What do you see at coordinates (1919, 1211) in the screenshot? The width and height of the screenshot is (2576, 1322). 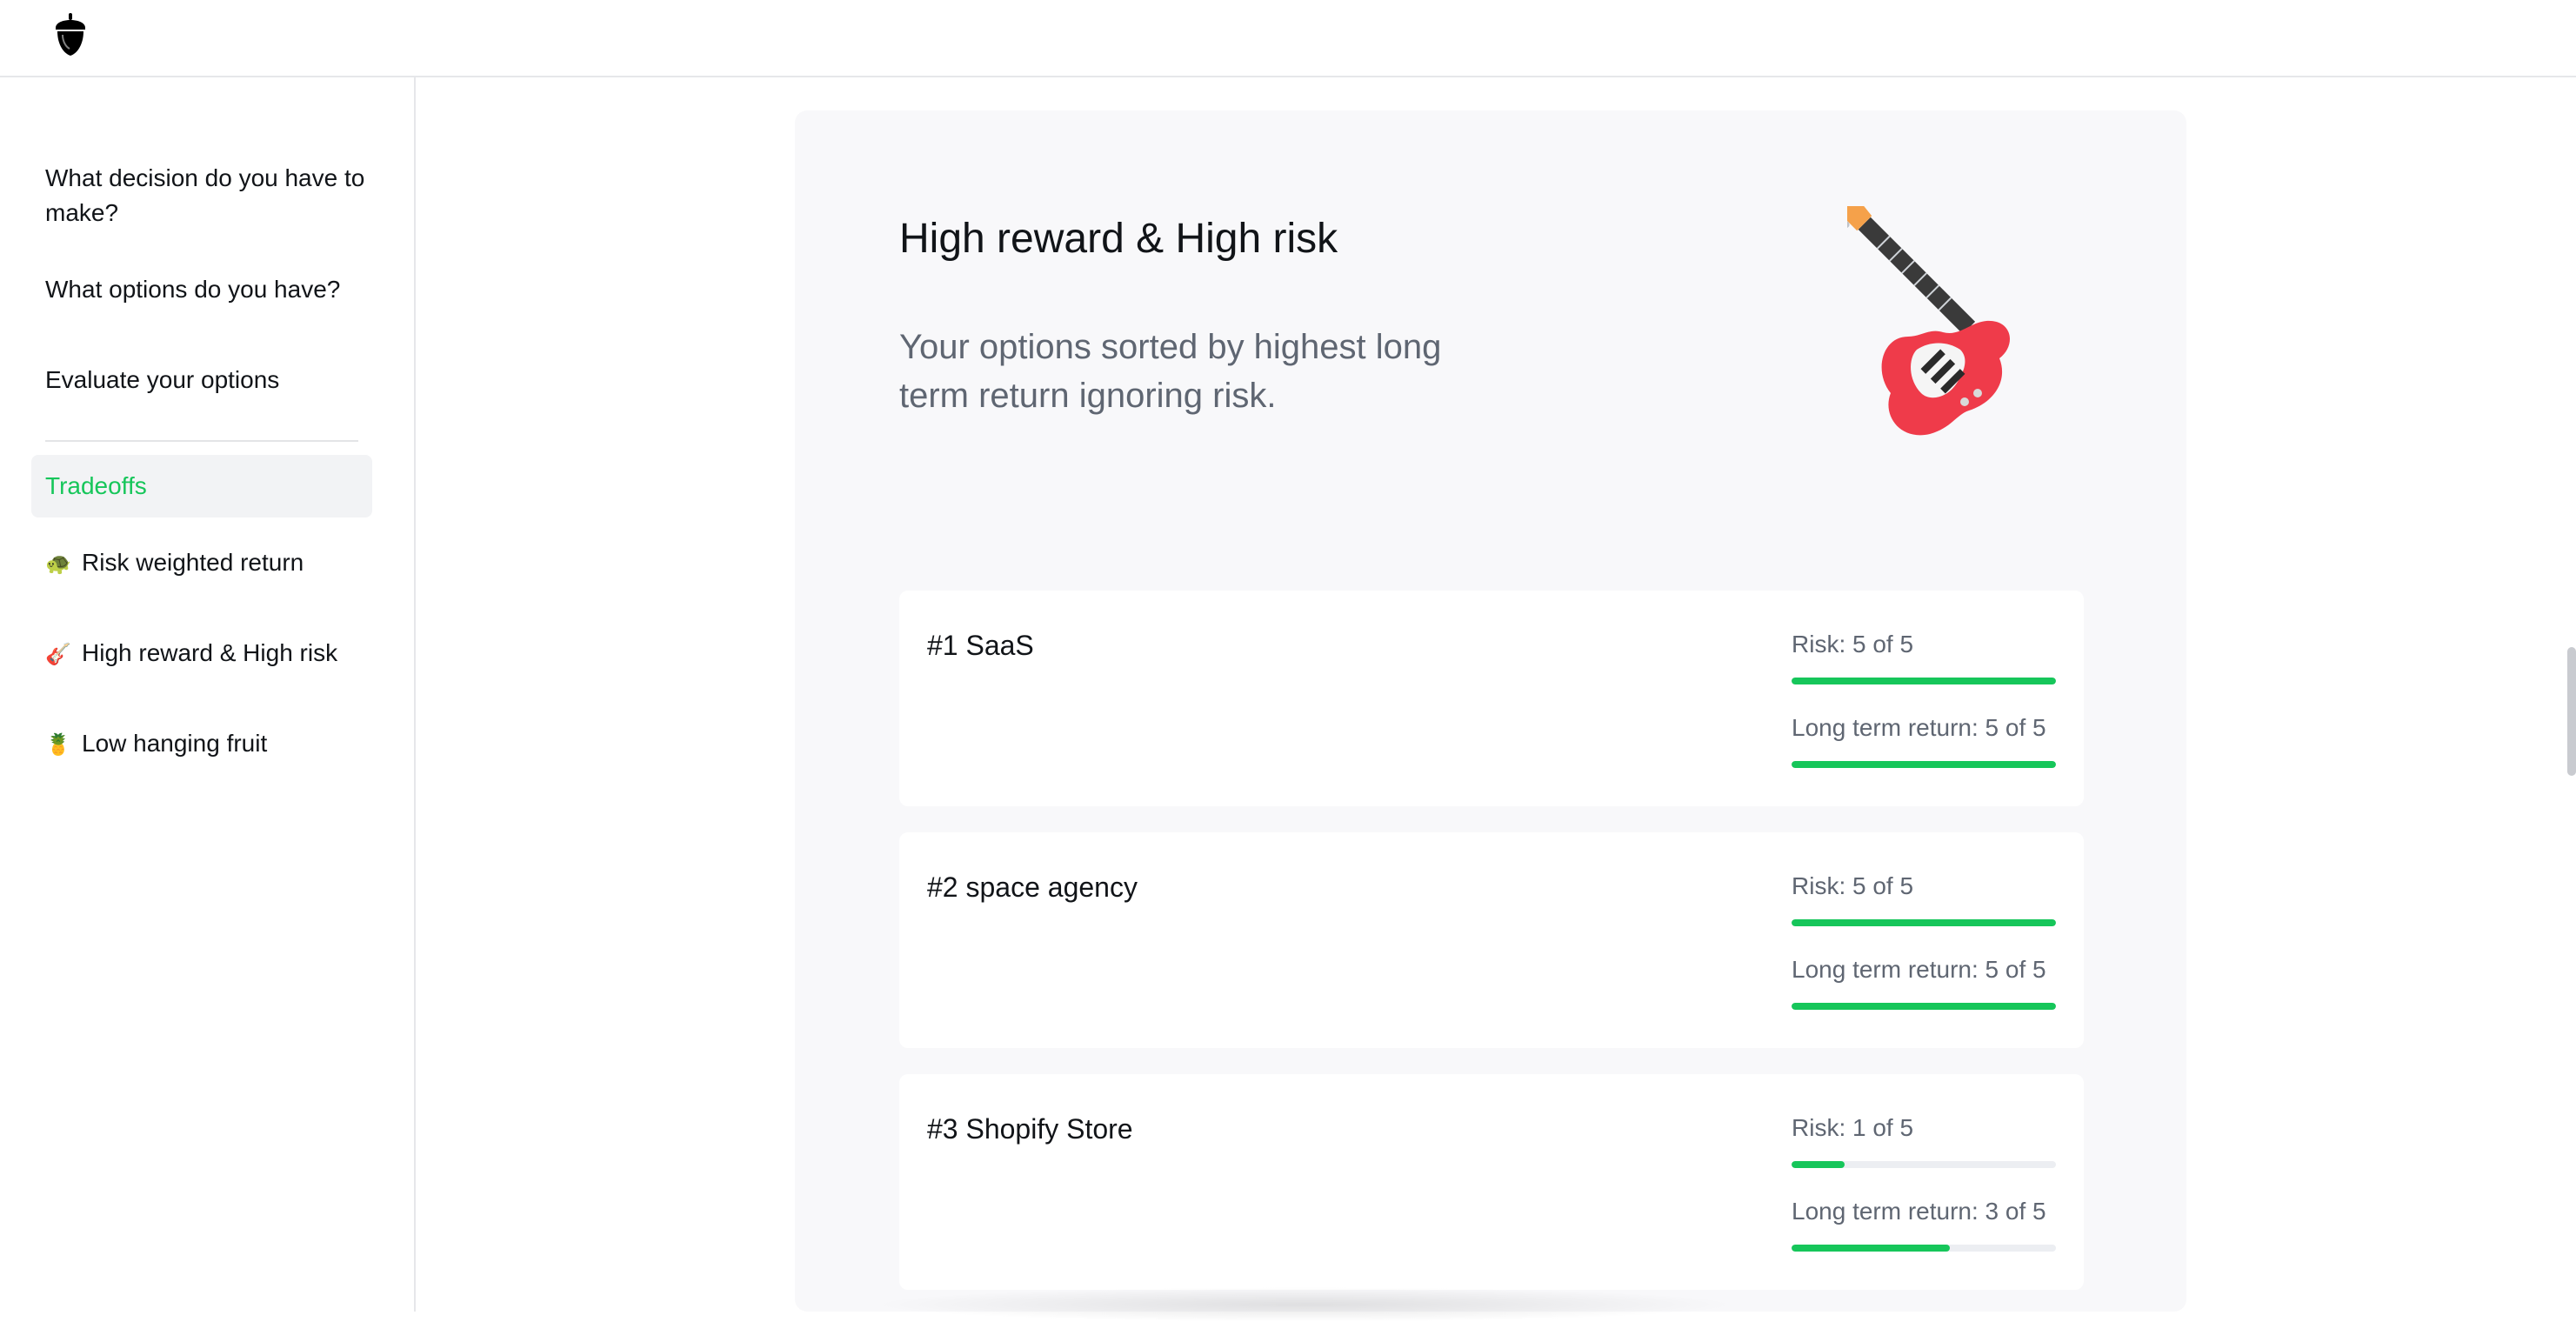 I see `return-label: Long term return: 3 of 5` at bounding box center [1919, 1211].